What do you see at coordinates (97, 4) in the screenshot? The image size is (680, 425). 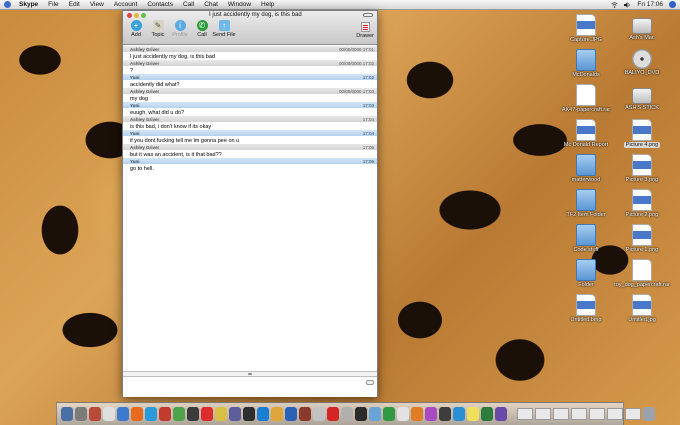 I see `menu-view: View` at bounding box center [97, 4].